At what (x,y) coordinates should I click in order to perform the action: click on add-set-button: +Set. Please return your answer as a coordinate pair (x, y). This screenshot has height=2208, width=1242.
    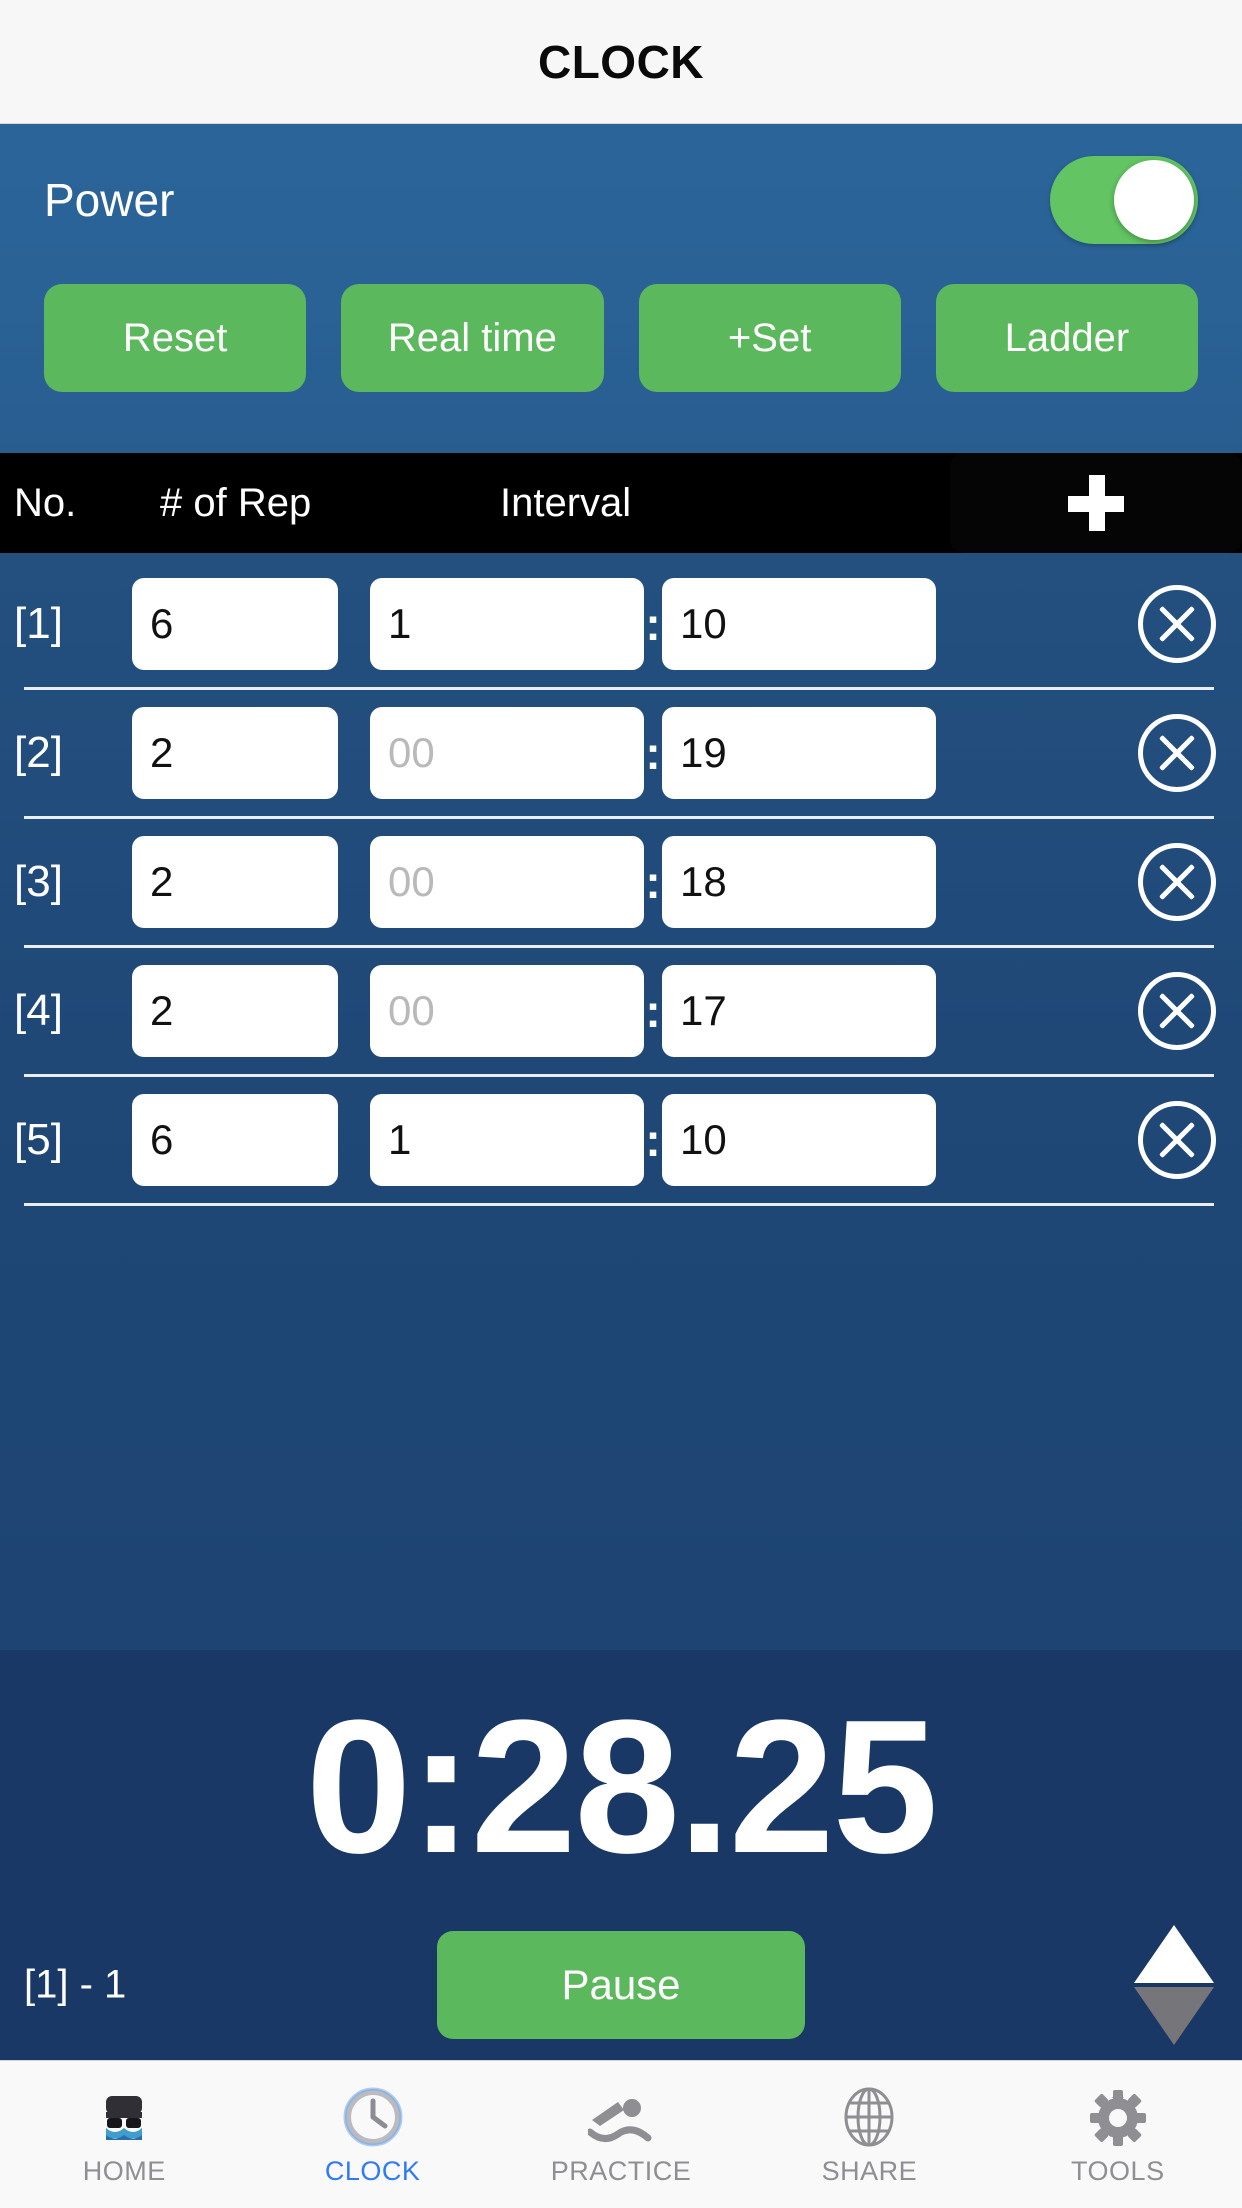
    Looking at the image, I should click on (769, 338).